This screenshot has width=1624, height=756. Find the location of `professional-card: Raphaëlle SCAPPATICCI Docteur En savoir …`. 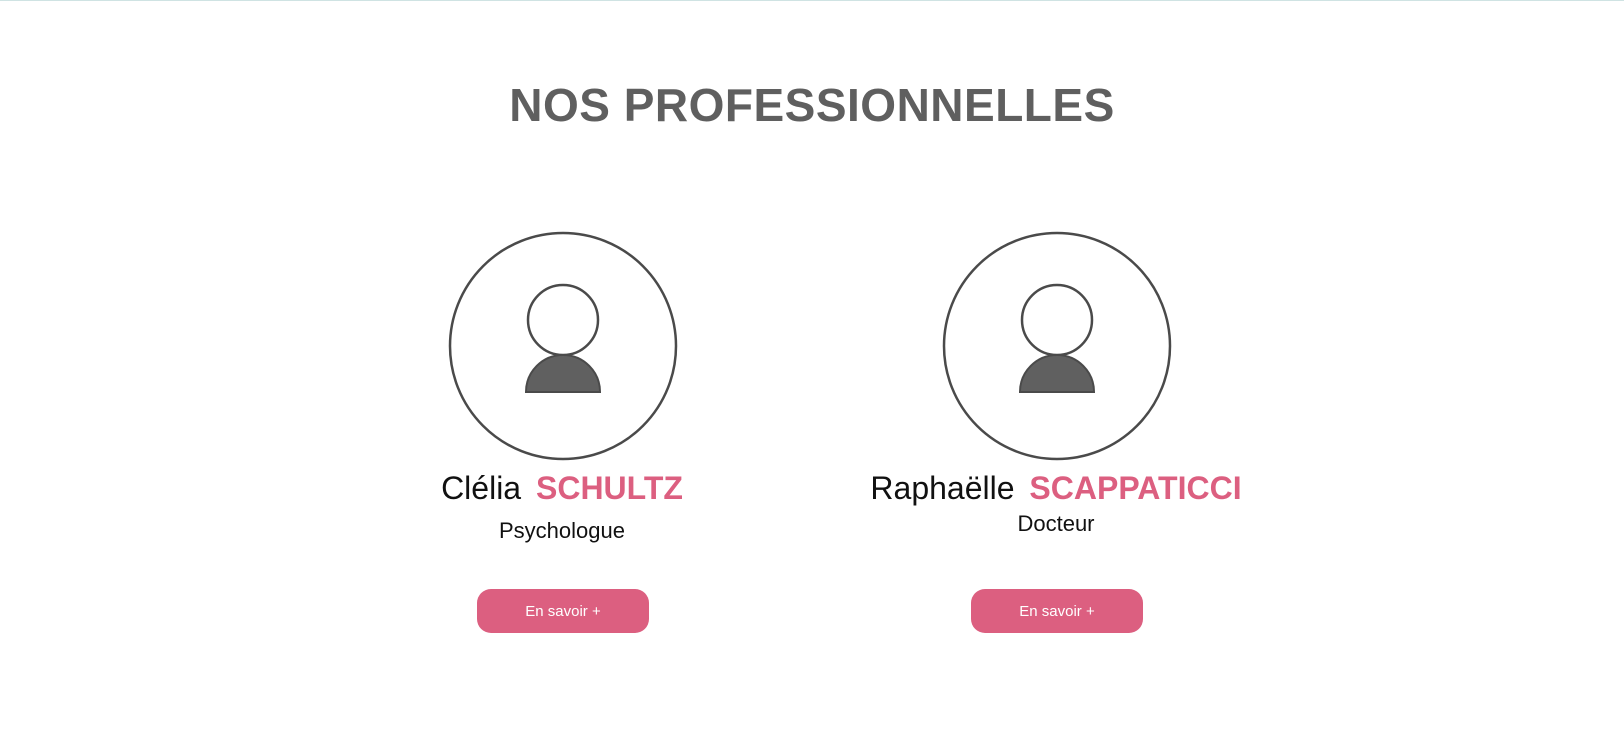

professional-card: Raphaëlle SCAPPATICCI Docteur En savoir … is located at coordinates (1056, 431).